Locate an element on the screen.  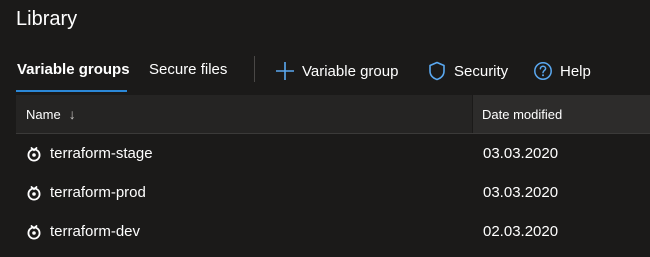
add-variable-group-label: Variable group is located at coordinates (350, 71).